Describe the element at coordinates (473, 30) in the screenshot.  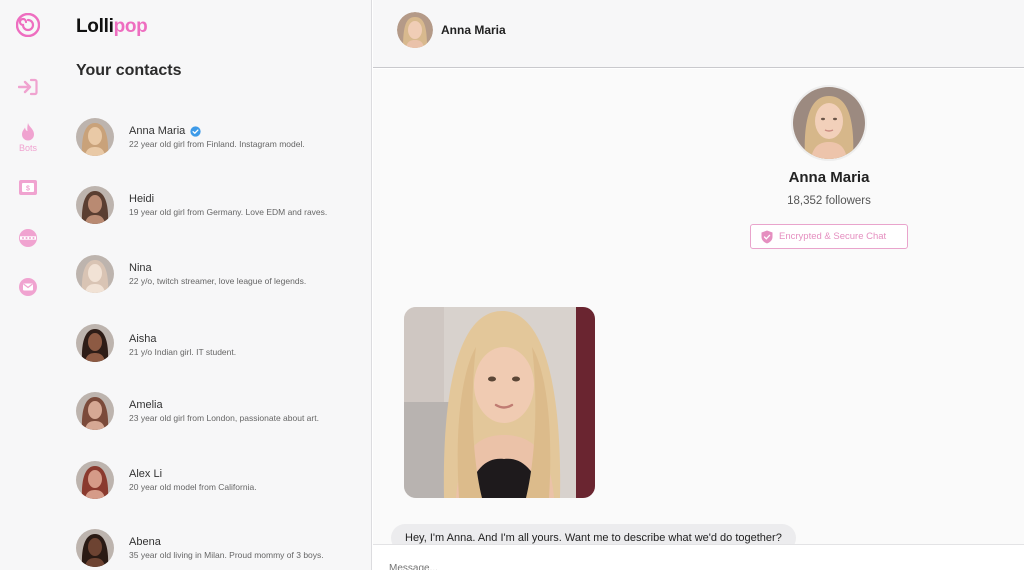
I see `header-contact-name: Anna Maria` at that location.